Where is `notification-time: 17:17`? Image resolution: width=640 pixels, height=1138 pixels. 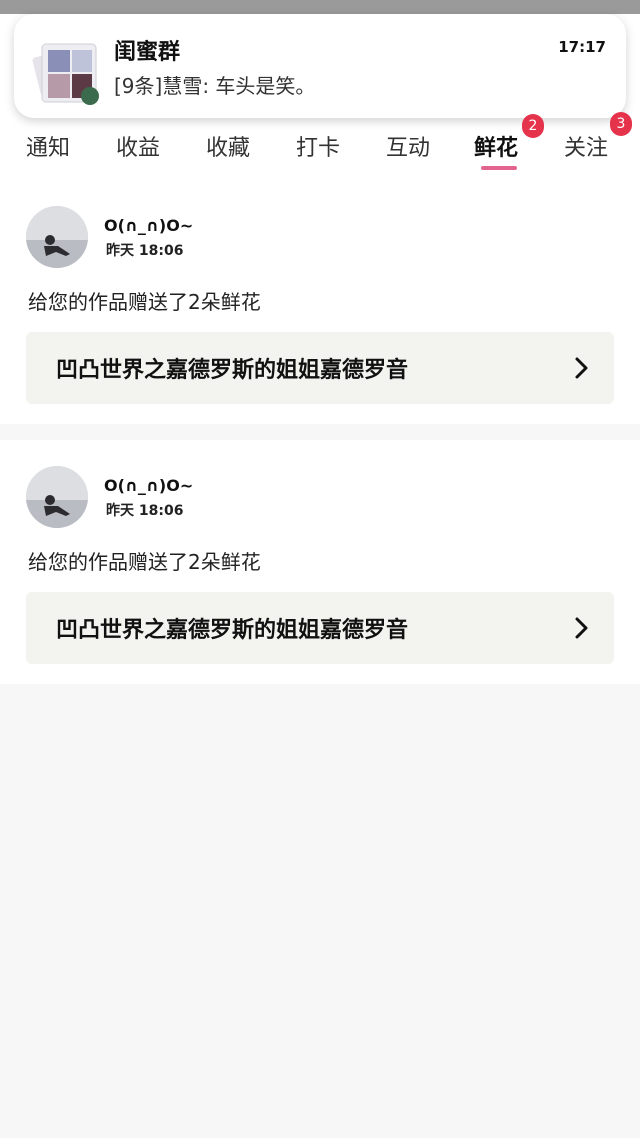 notification-time: 17:17 is located at coordinates (582, 47).